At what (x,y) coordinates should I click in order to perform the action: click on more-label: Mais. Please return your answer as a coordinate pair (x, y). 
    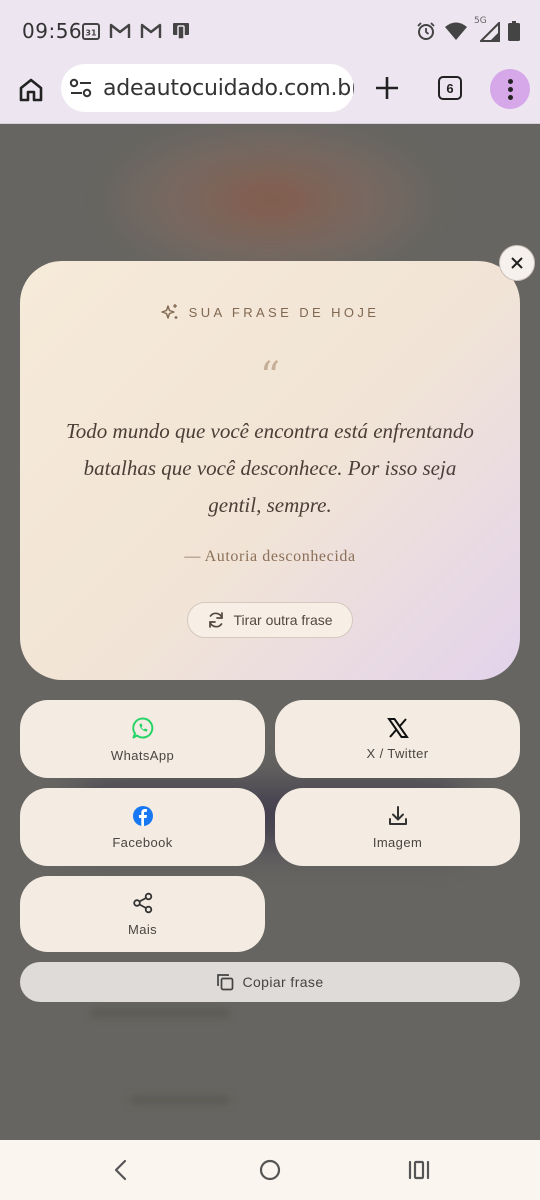
    Looking at the image, I should click on (142, 929).